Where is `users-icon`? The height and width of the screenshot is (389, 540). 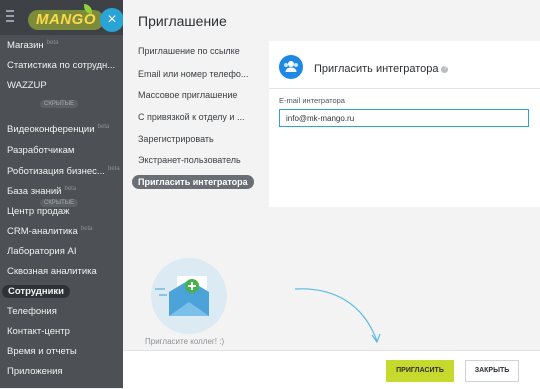 users-icon is located at coordinates (291, 67).